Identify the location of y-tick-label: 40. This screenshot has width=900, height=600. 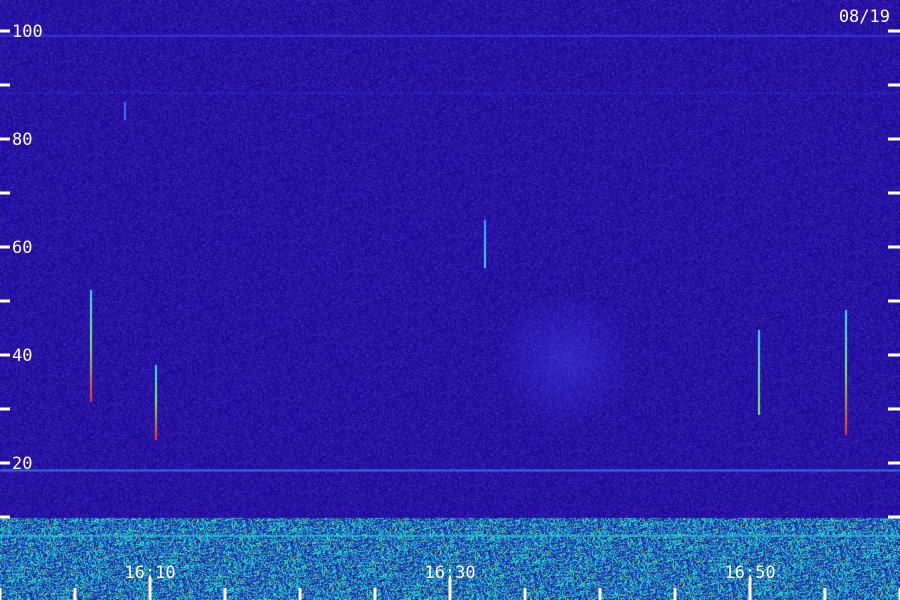
(22, 356).